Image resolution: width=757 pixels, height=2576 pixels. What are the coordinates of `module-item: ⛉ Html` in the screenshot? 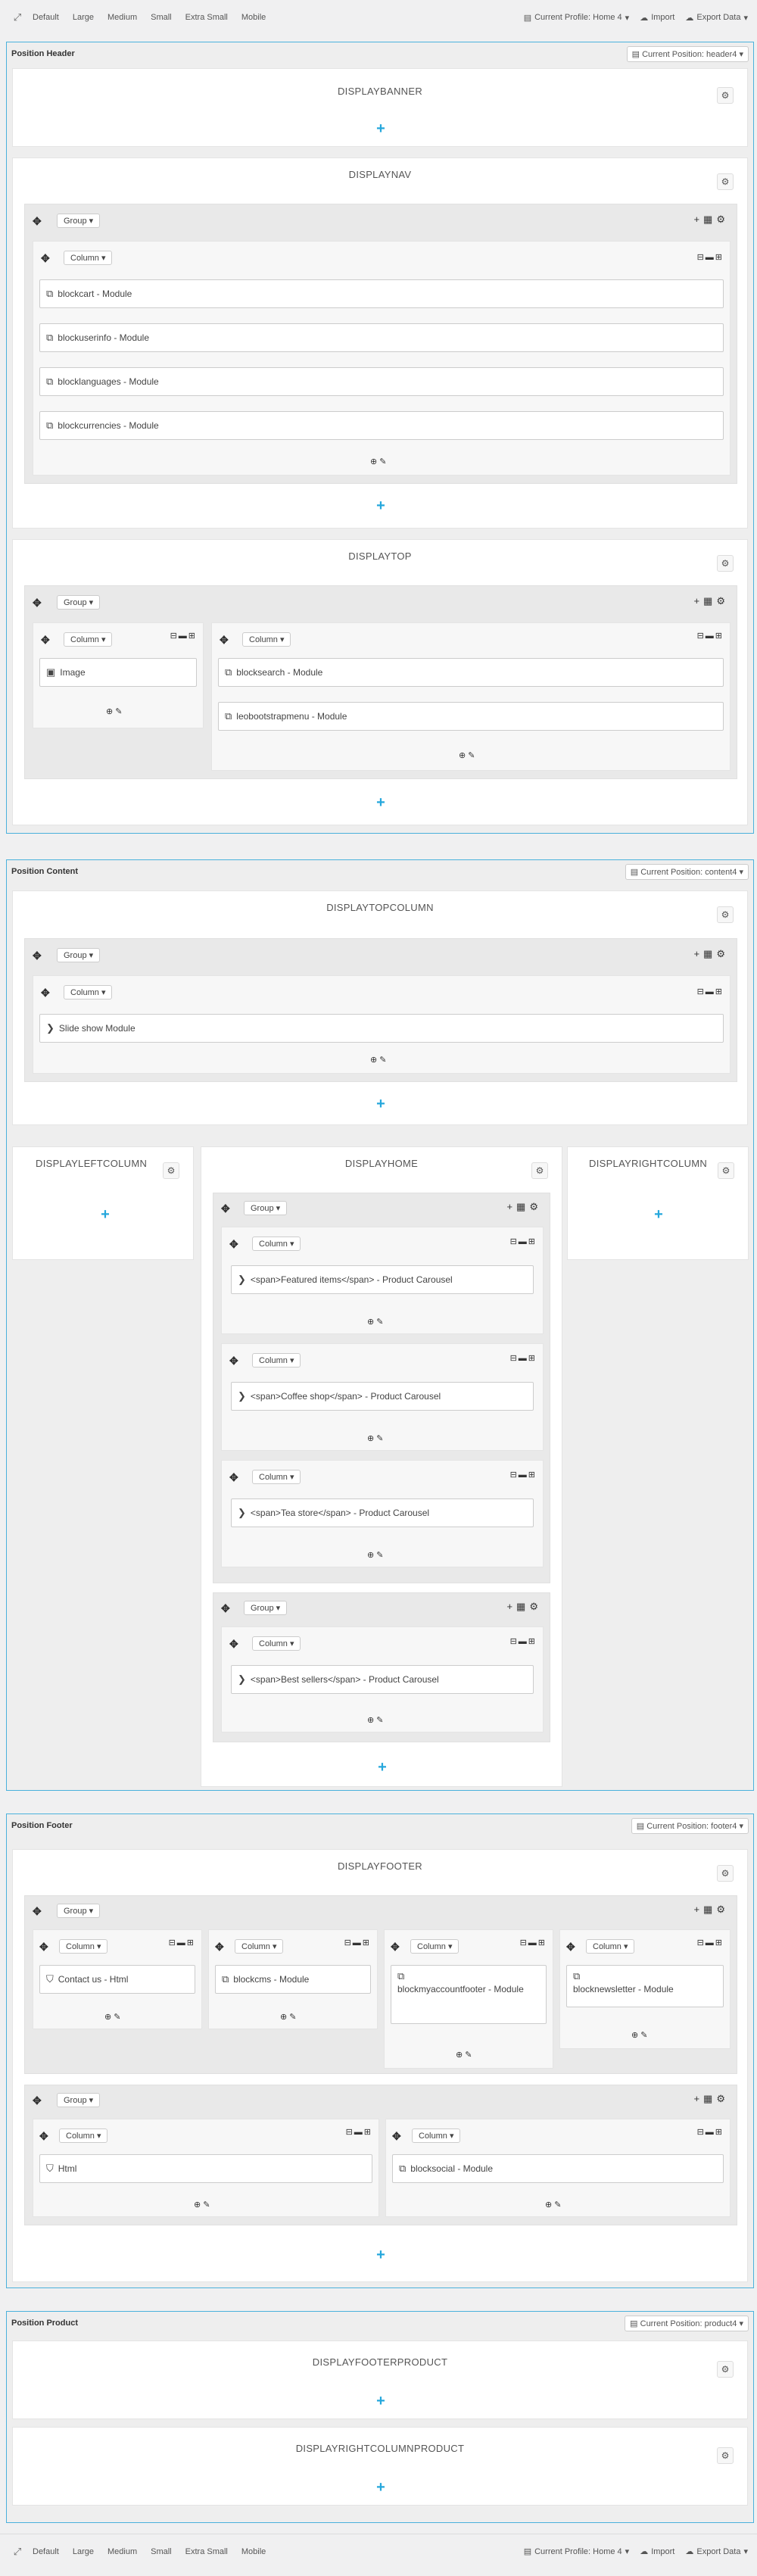 It's located at (205, 2168).